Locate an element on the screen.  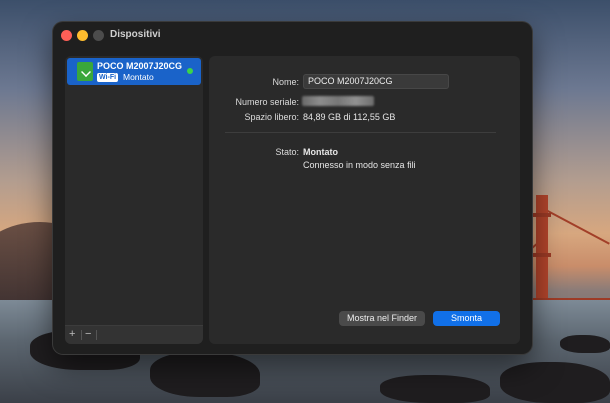
close-button is located at coordinates (66, 35).